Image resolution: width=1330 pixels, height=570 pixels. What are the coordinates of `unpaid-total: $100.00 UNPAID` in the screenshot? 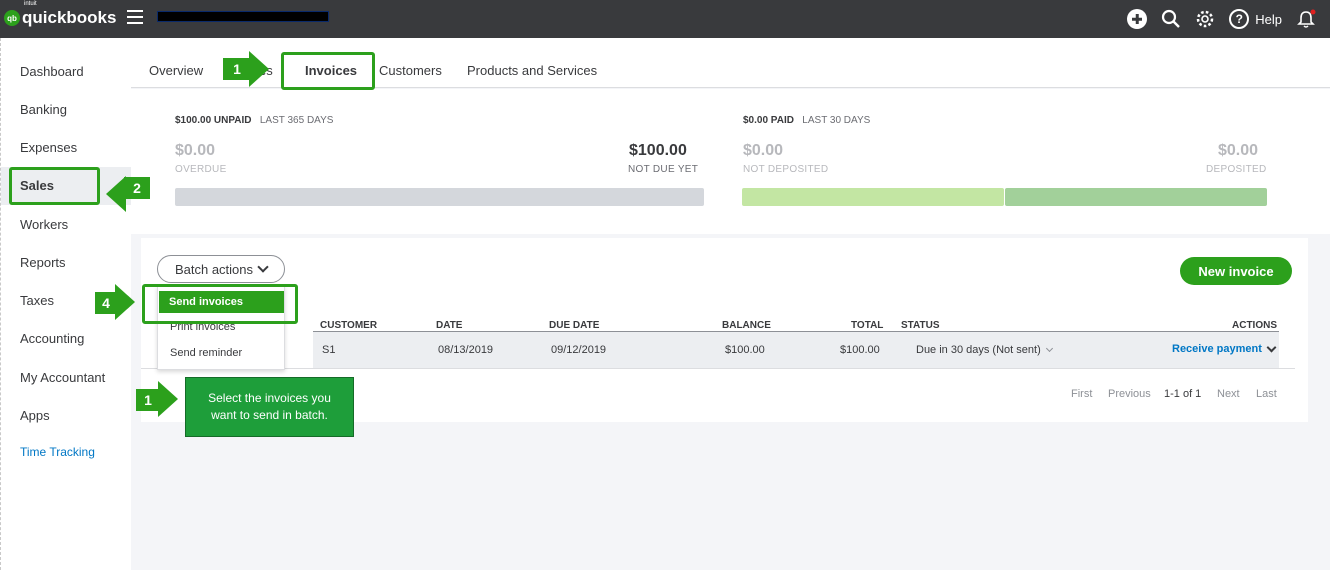 It's located at (213, 120).